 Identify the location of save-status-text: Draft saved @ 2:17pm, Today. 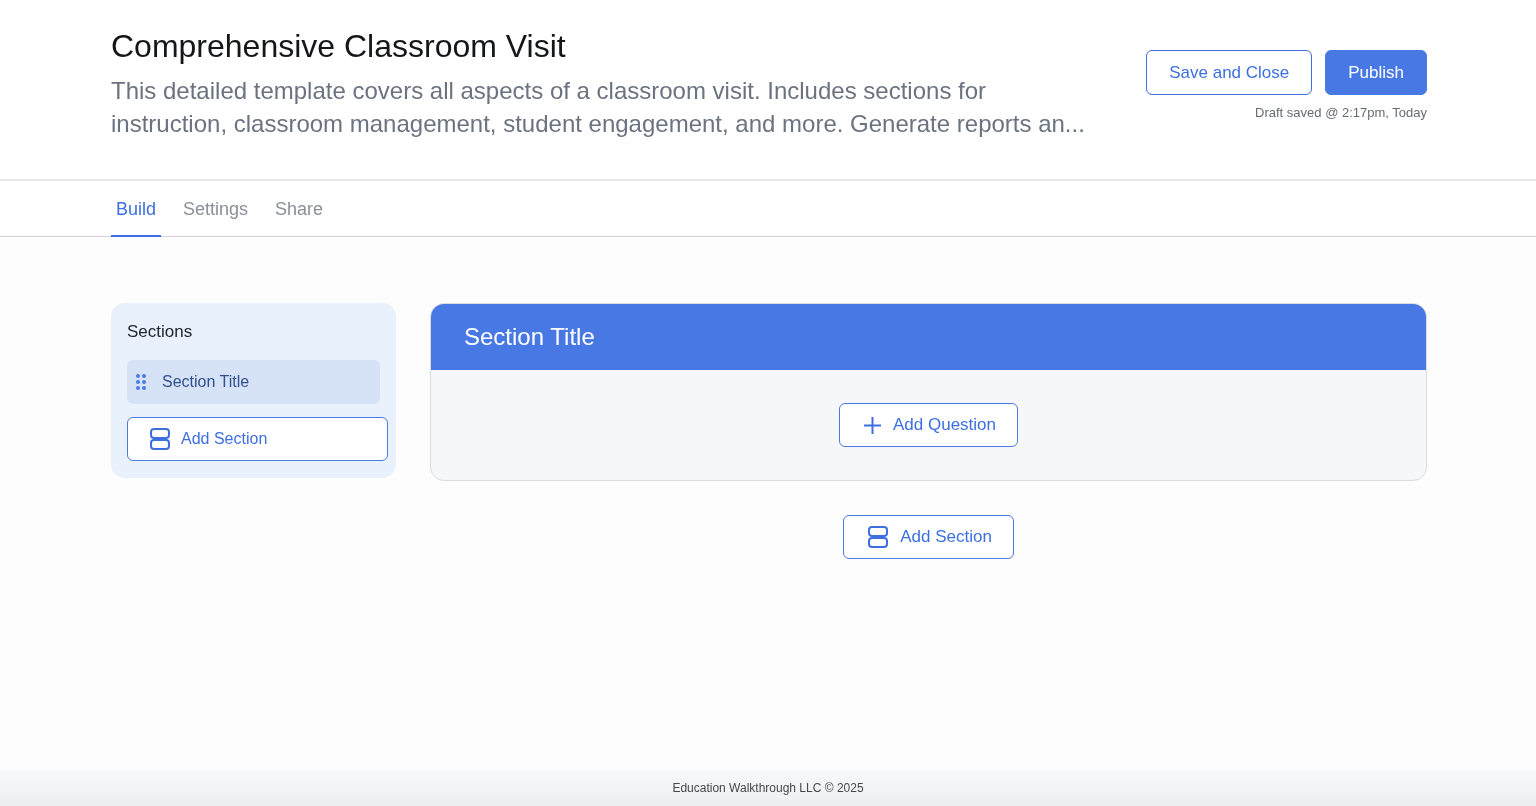
(1341, 113).